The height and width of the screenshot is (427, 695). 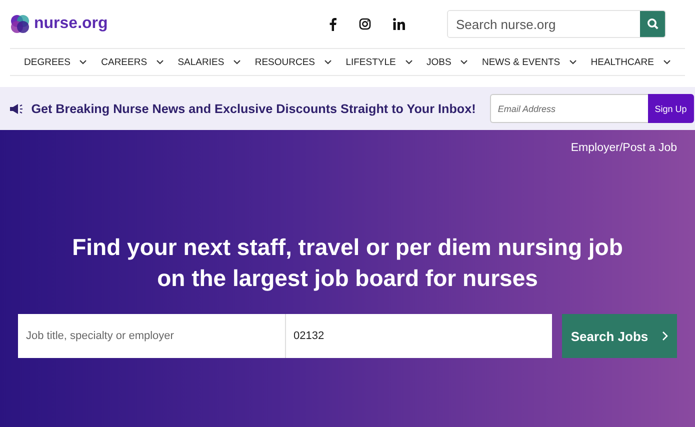 What do you see at coordinates (447, 62) in the screenshot?
I see `nav-item: JOBS` at bounding box center [447, 62].